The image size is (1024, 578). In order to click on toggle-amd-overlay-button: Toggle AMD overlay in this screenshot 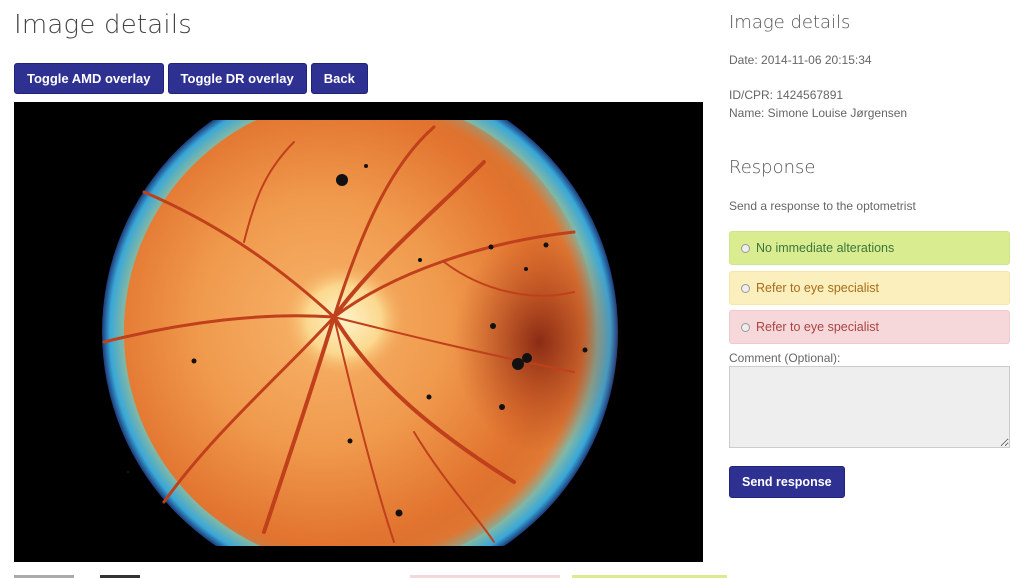, I will do `click(89, 78)`.